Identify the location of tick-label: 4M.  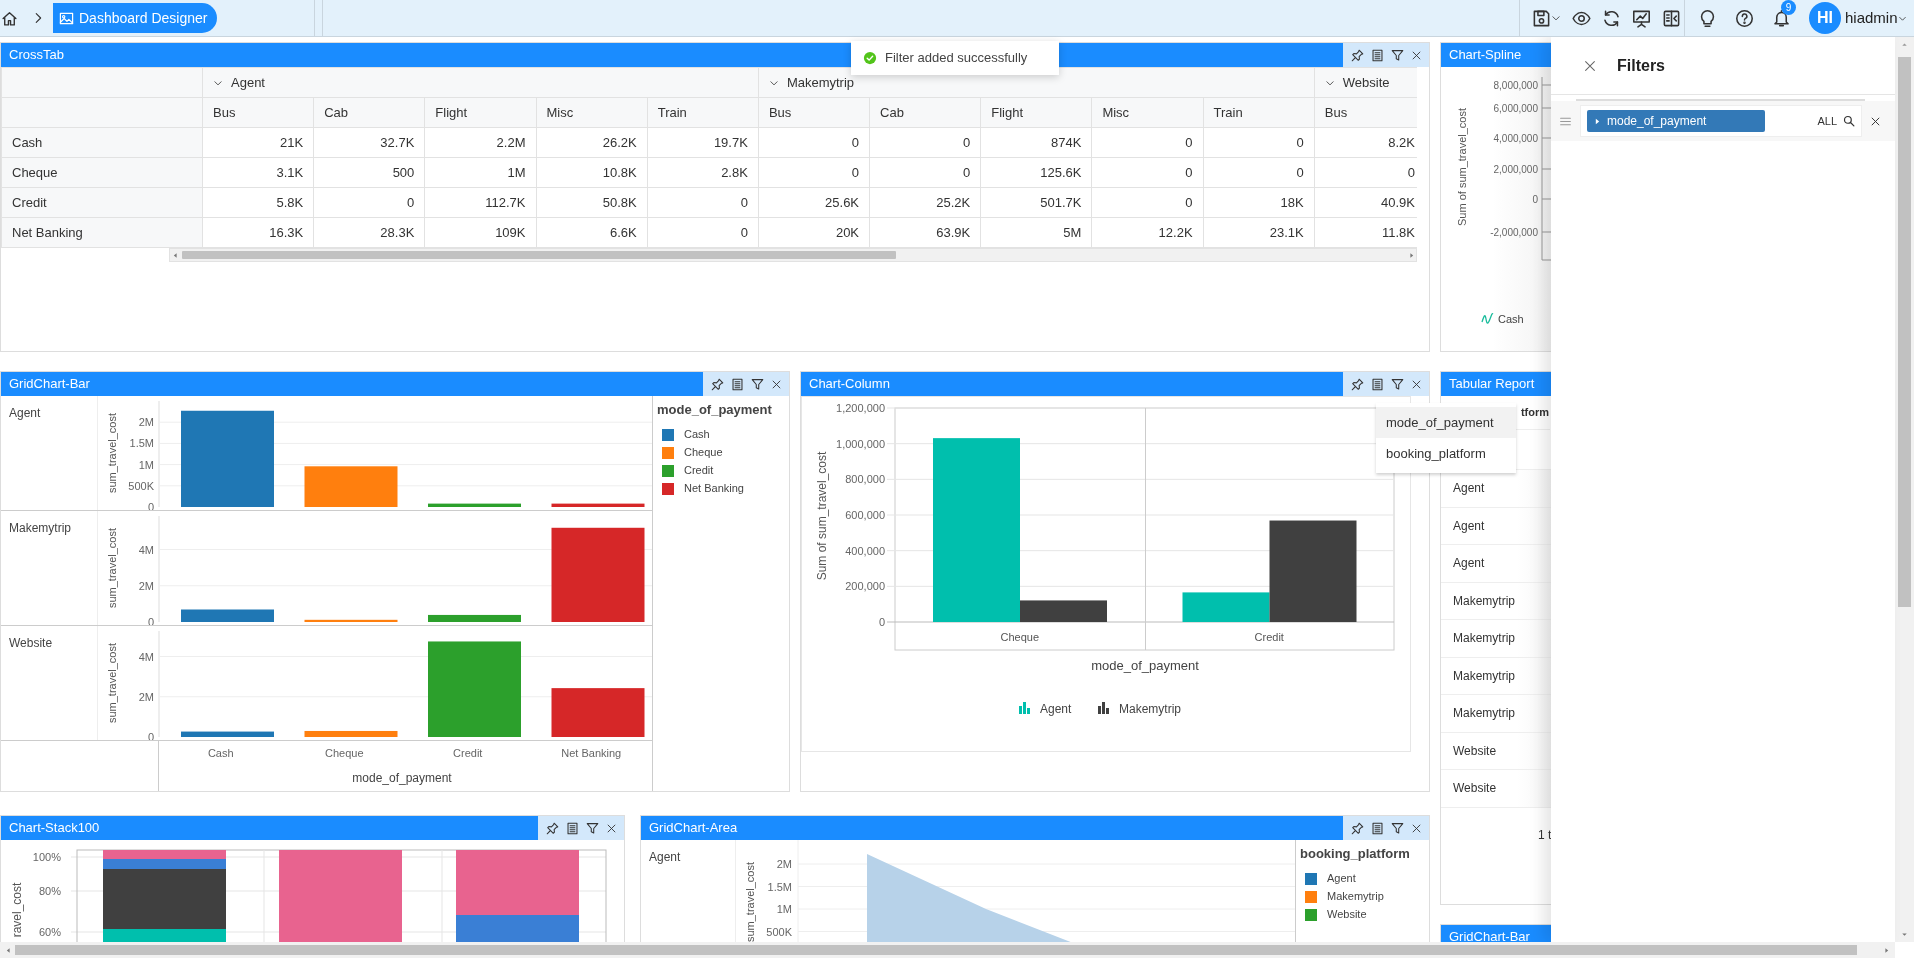
(146, 549).